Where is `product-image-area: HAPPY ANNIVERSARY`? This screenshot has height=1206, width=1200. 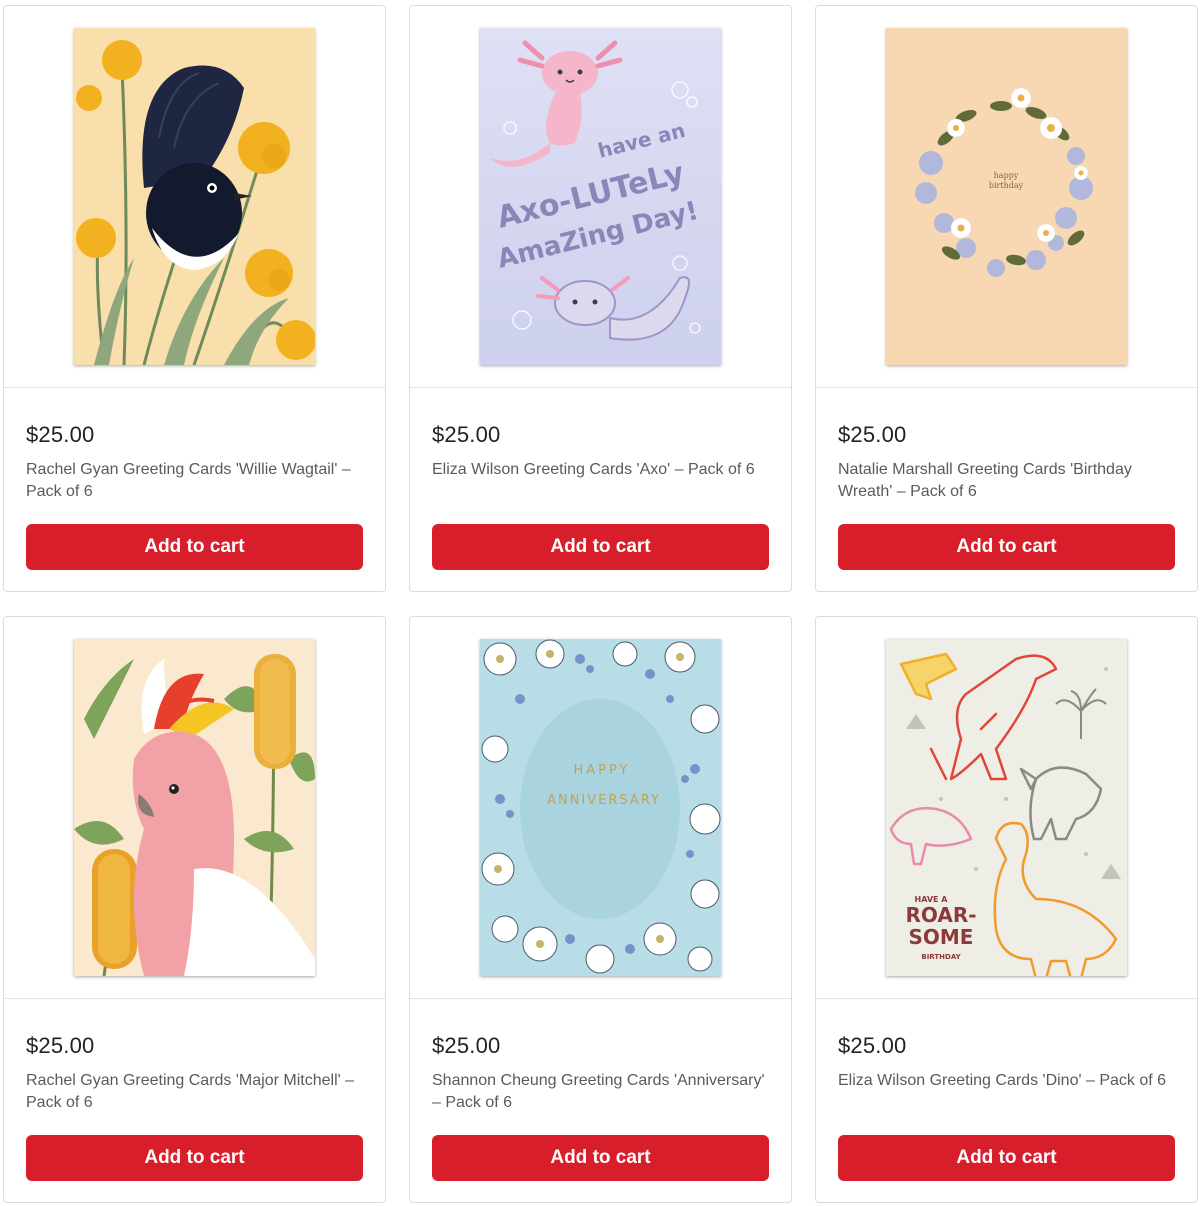 product-image-area: HAPPY ANNIVERSARY is located at coordinates (600, 808).